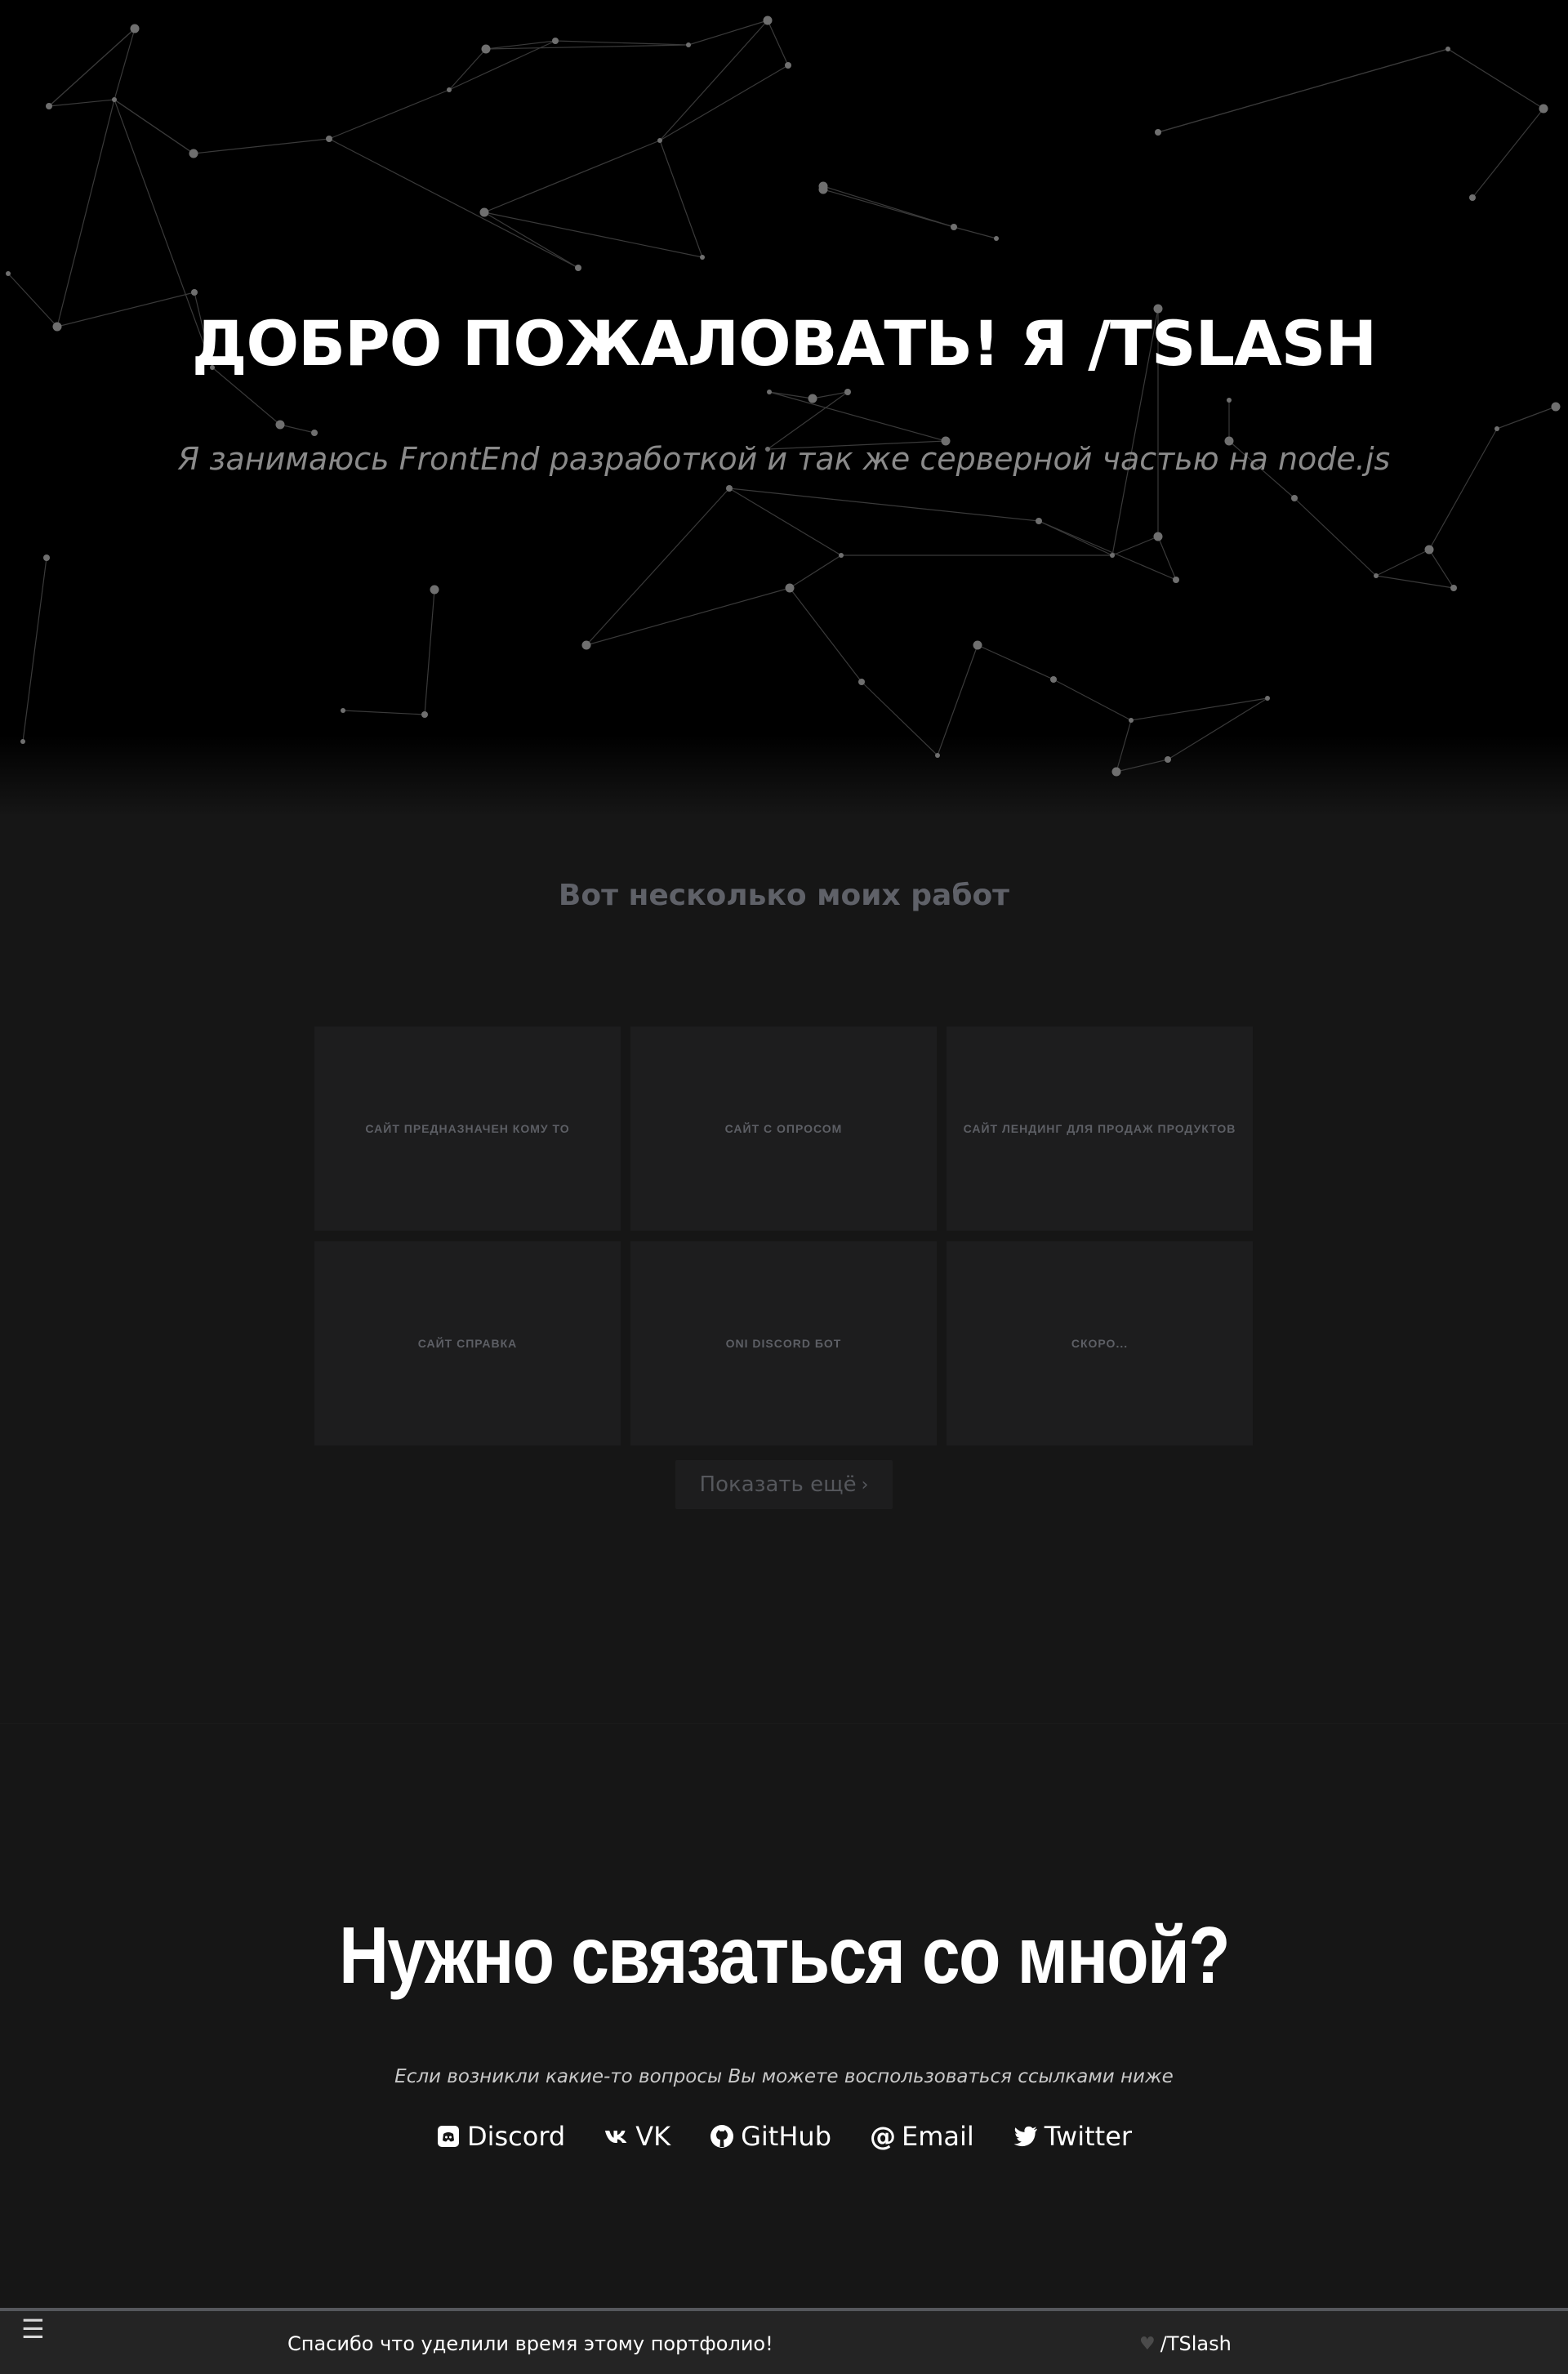 The height and width of the screenshot is (2374, 1568). What do you see at coordinates (1072, 2136) in the screenshot?
I see `twitter-link: Twitter` at bounding box center [1072, 2136].